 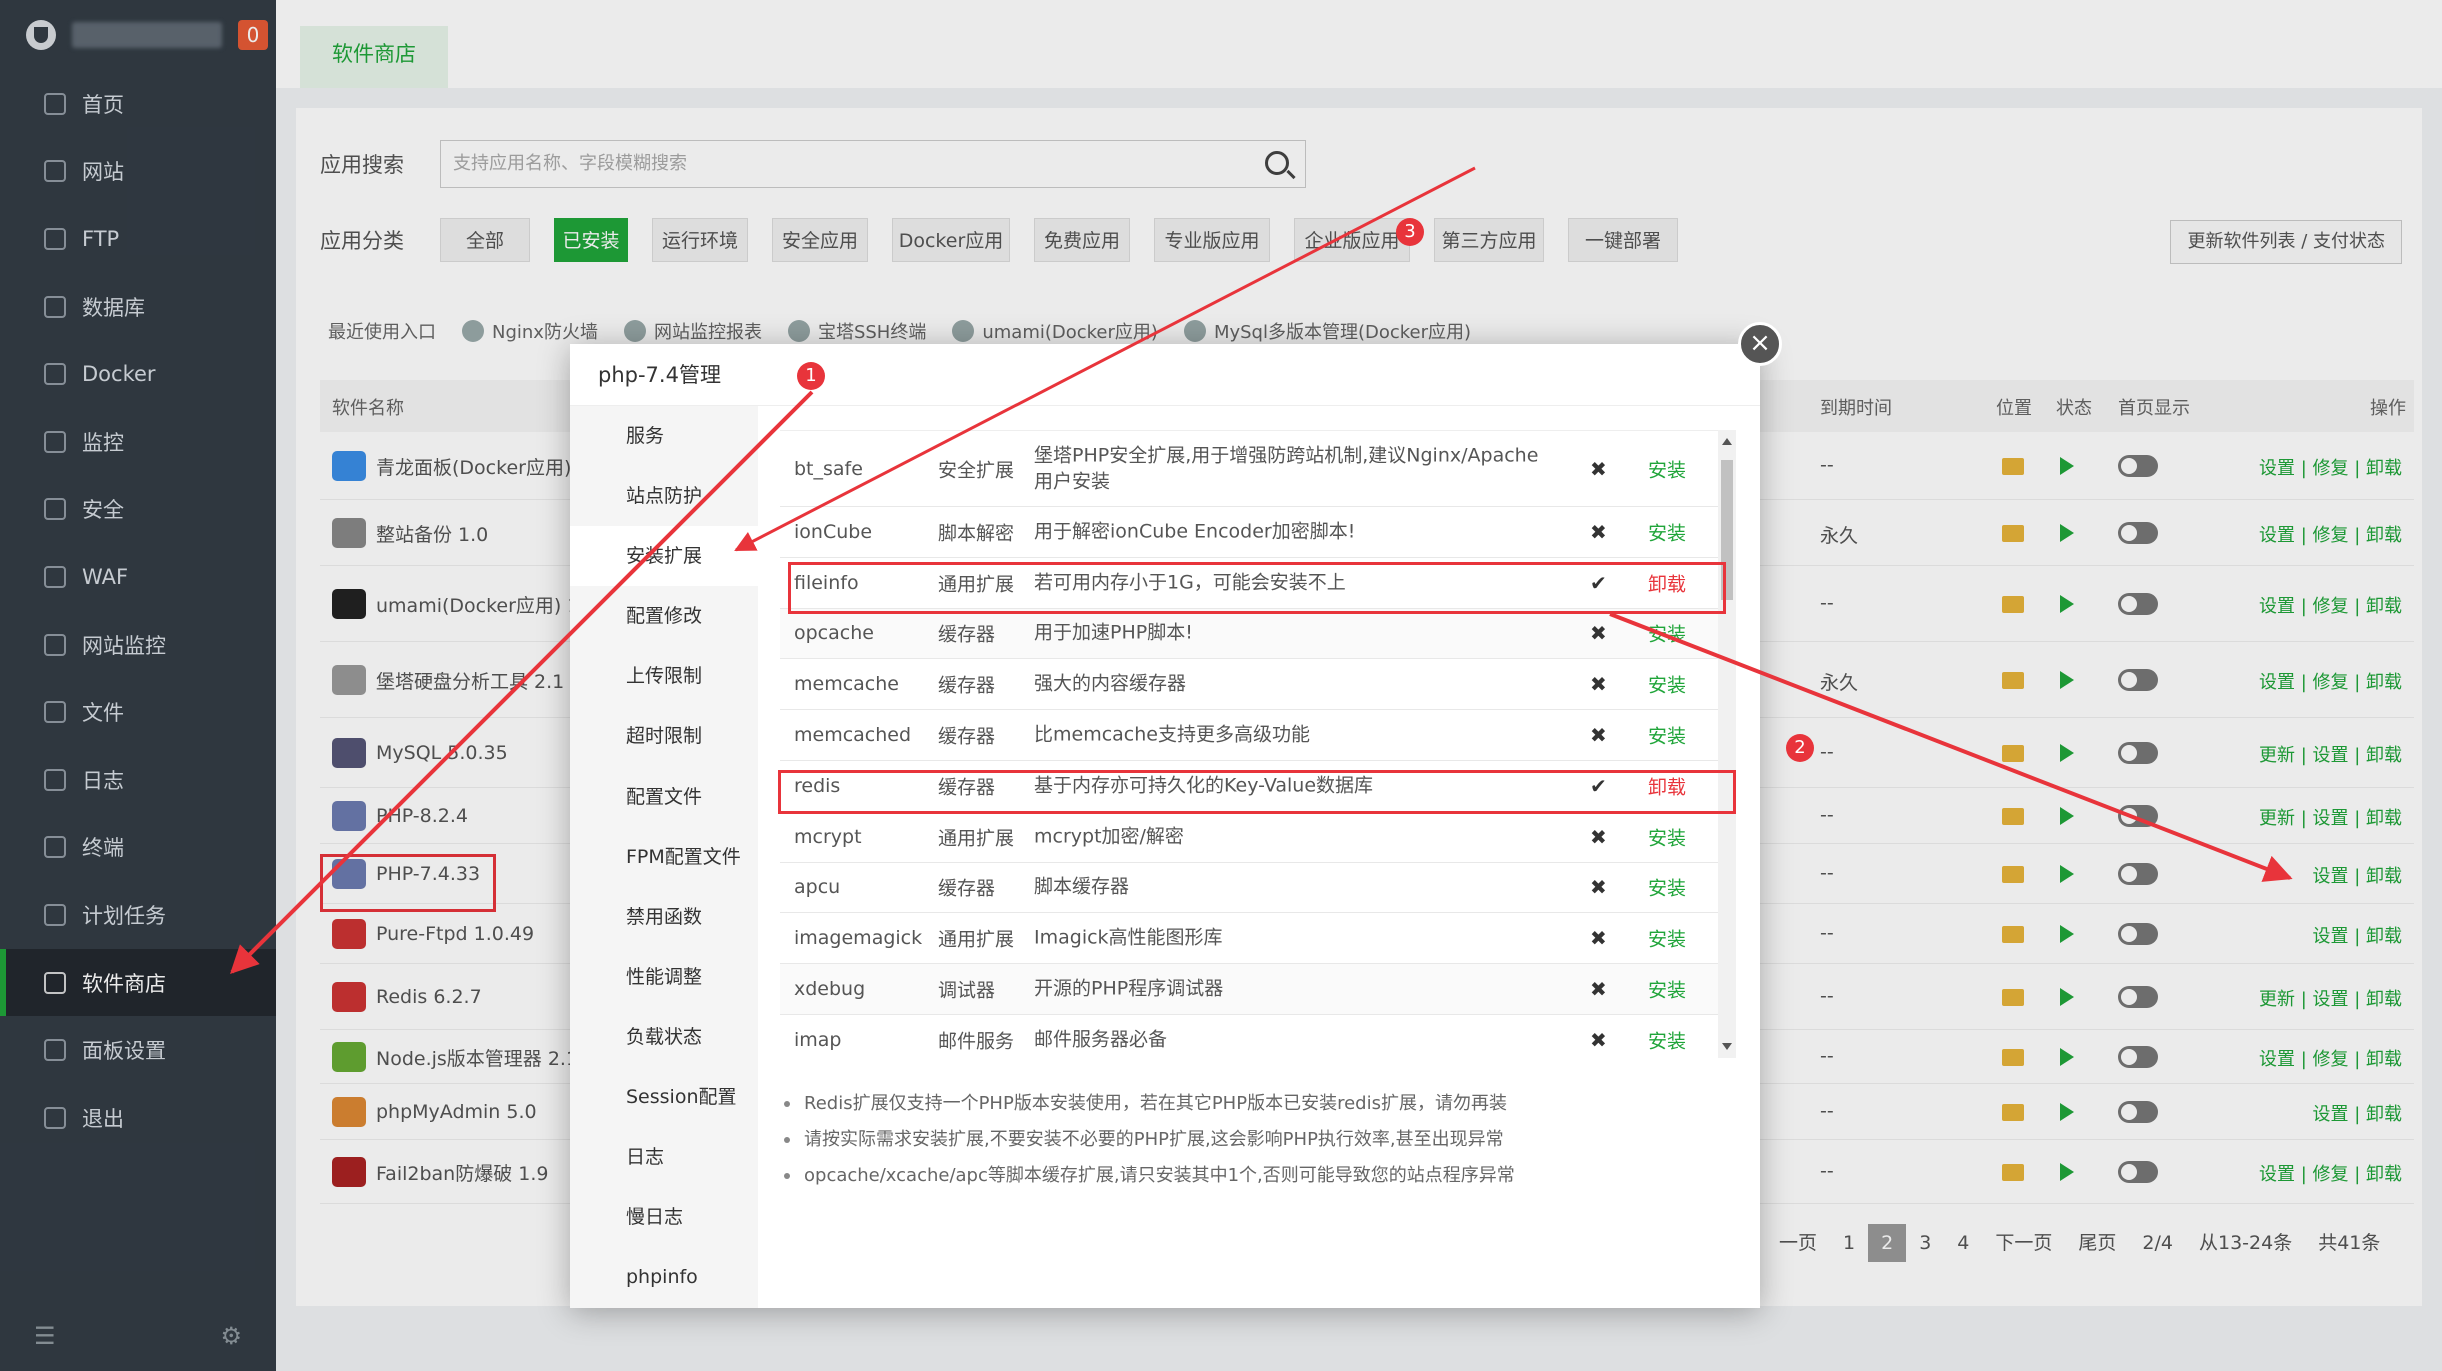 What do you see at coordinates (1800, 748) in the screenshot?
I see `annotation-badge-2: 2` at bounding box center [1800, 748].